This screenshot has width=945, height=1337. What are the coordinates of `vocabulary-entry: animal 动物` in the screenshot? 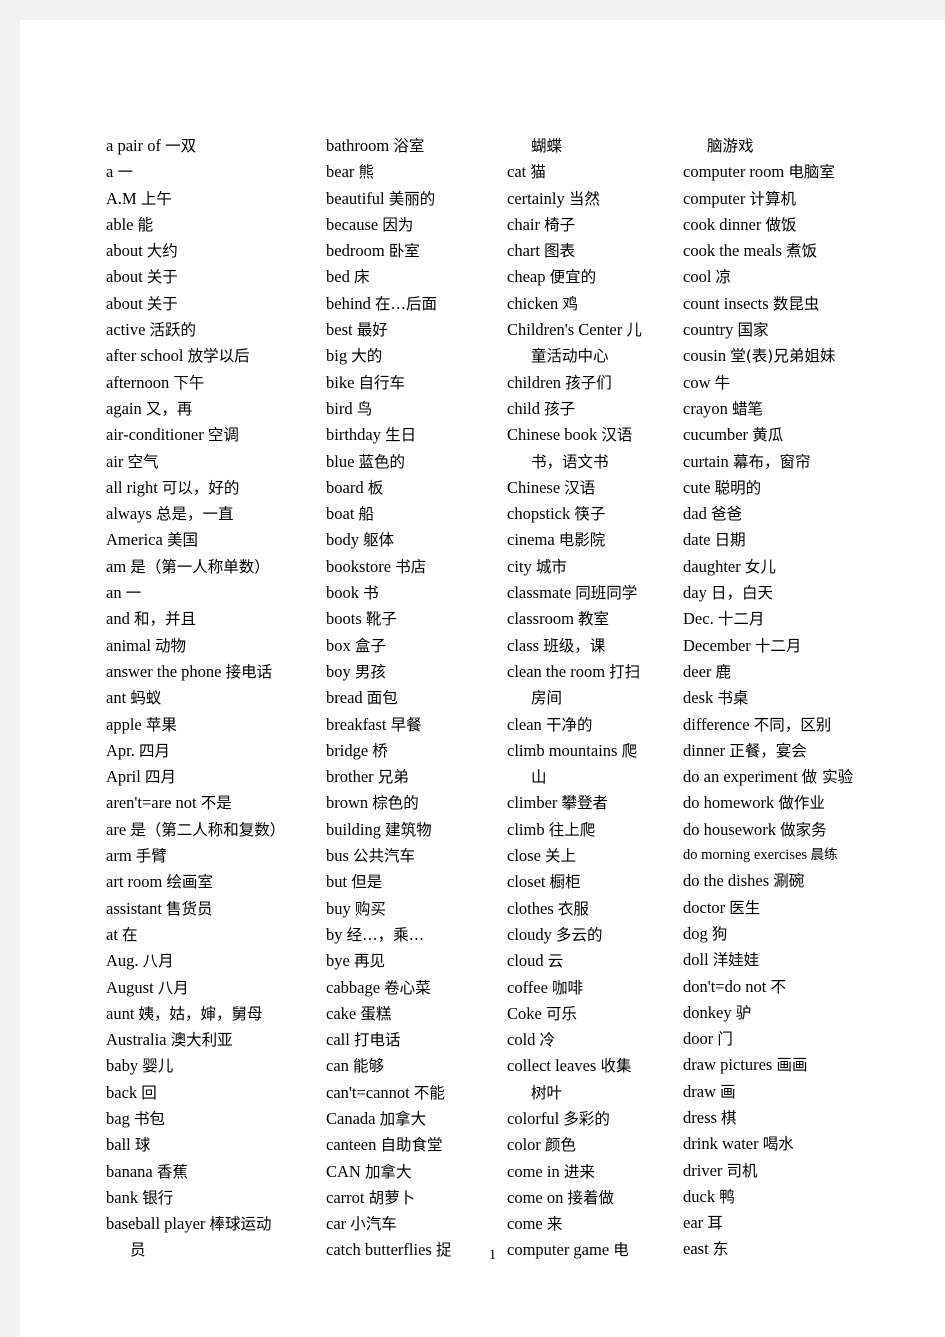 It's located at (212, 646).